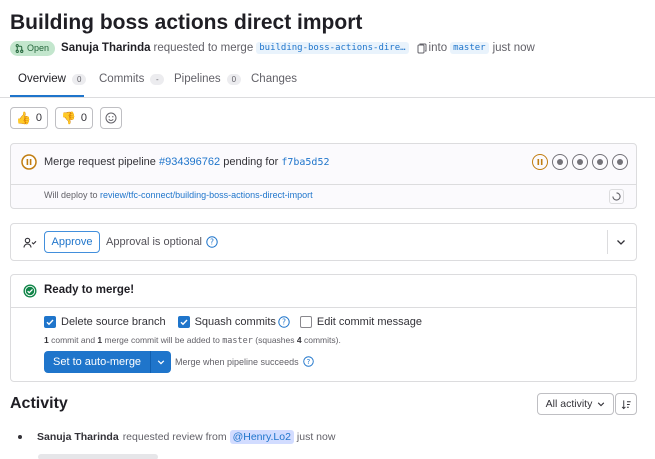  Describe the element at coordinates (73, 340) in the screenshot. I see `summary-text: commit and` at that location.